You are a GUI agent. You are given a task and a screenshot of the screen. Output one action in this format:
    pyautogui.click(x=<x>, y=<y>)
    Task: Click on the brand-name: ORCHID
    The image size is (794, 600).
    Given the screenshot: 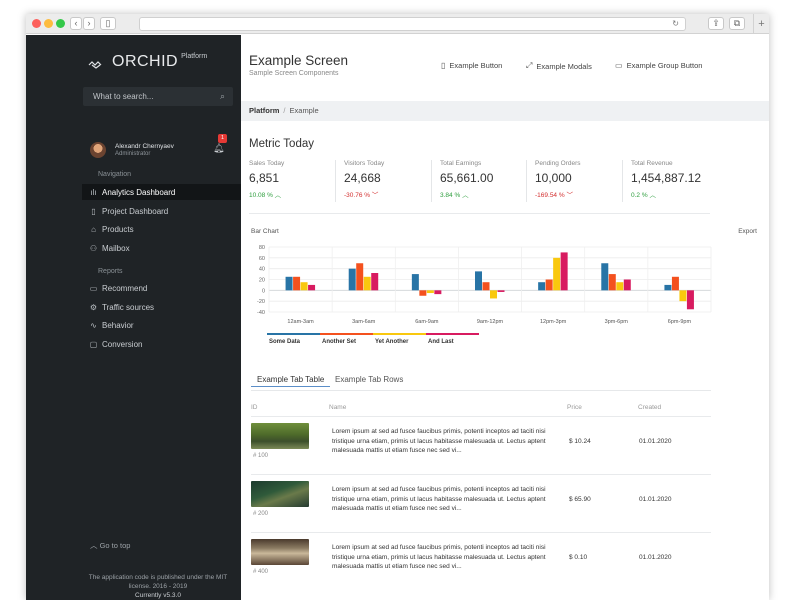 What is the action you would take?
    pyautogui.click(x=145, y=61)
    